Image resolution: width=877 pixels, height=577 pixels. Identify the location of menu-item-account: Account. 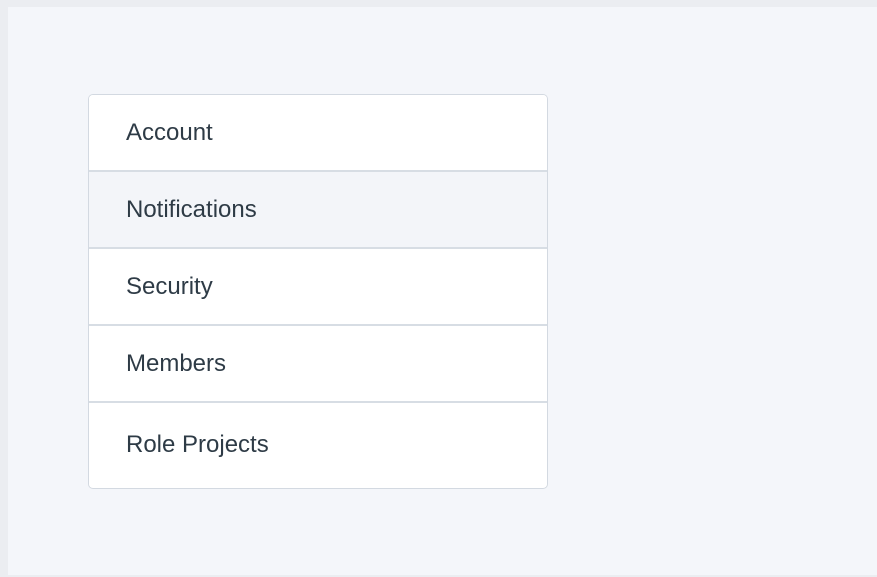
(318, 133).